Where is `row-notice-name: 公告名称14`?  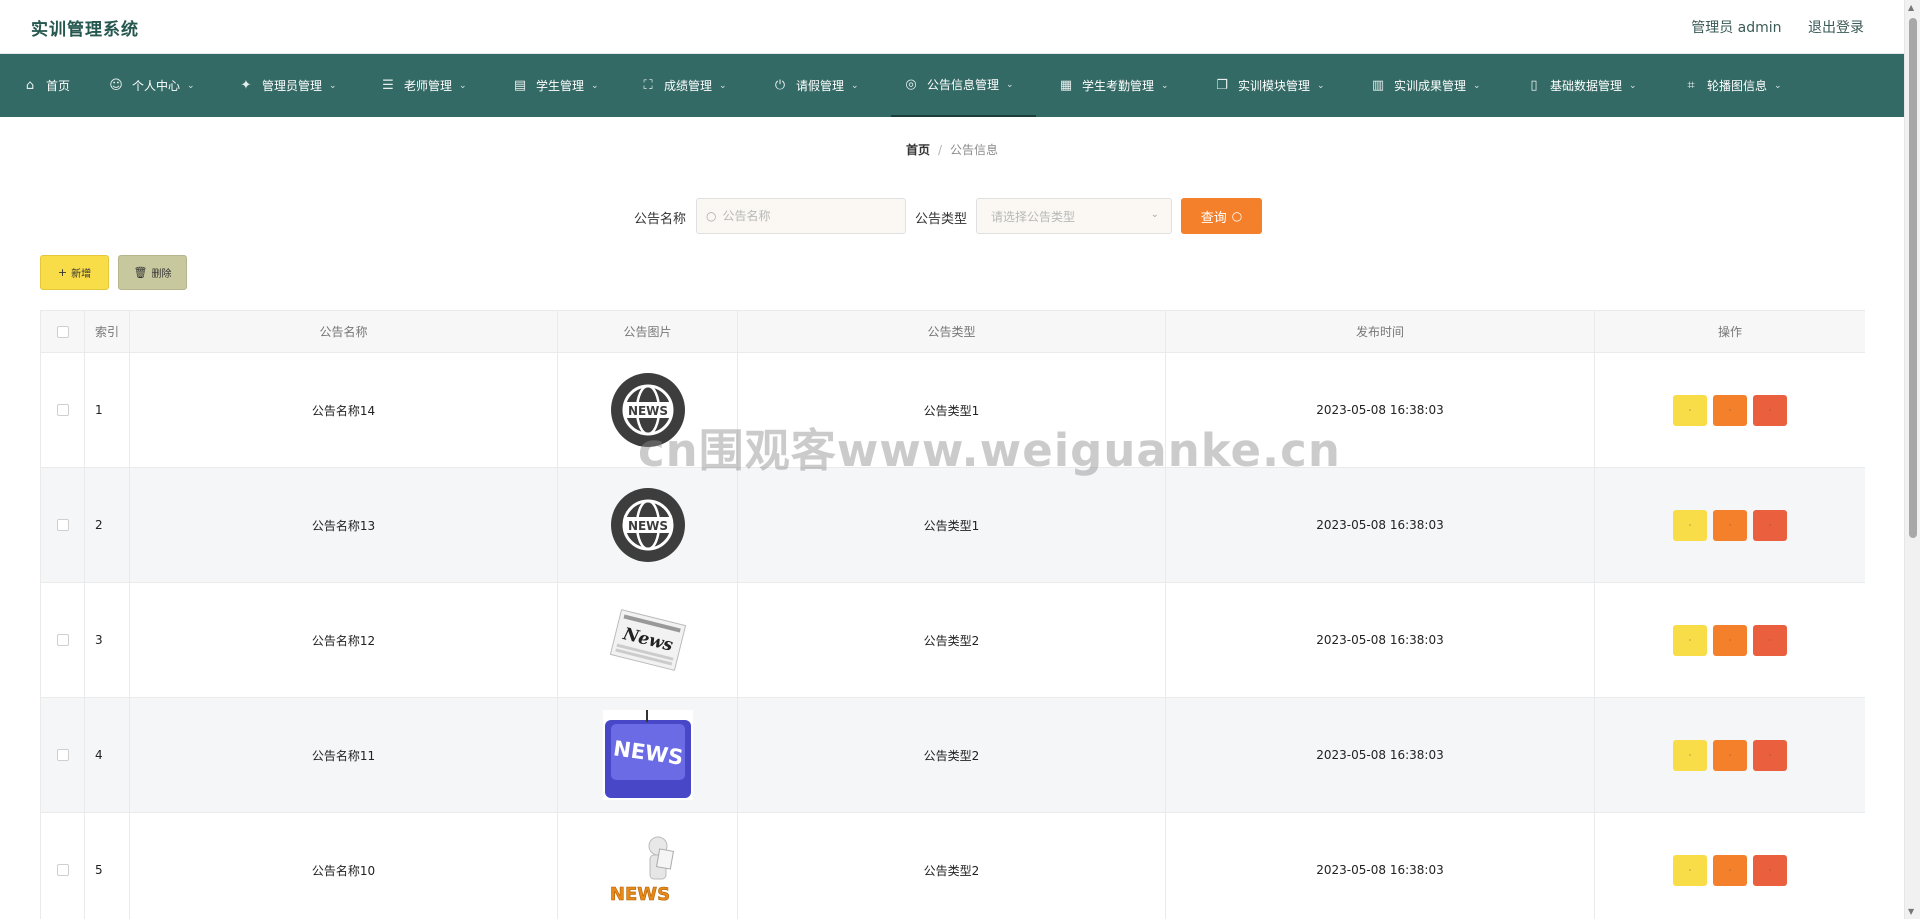
row-notice-name: 公告名称14 is located at coordinates (344, 410).